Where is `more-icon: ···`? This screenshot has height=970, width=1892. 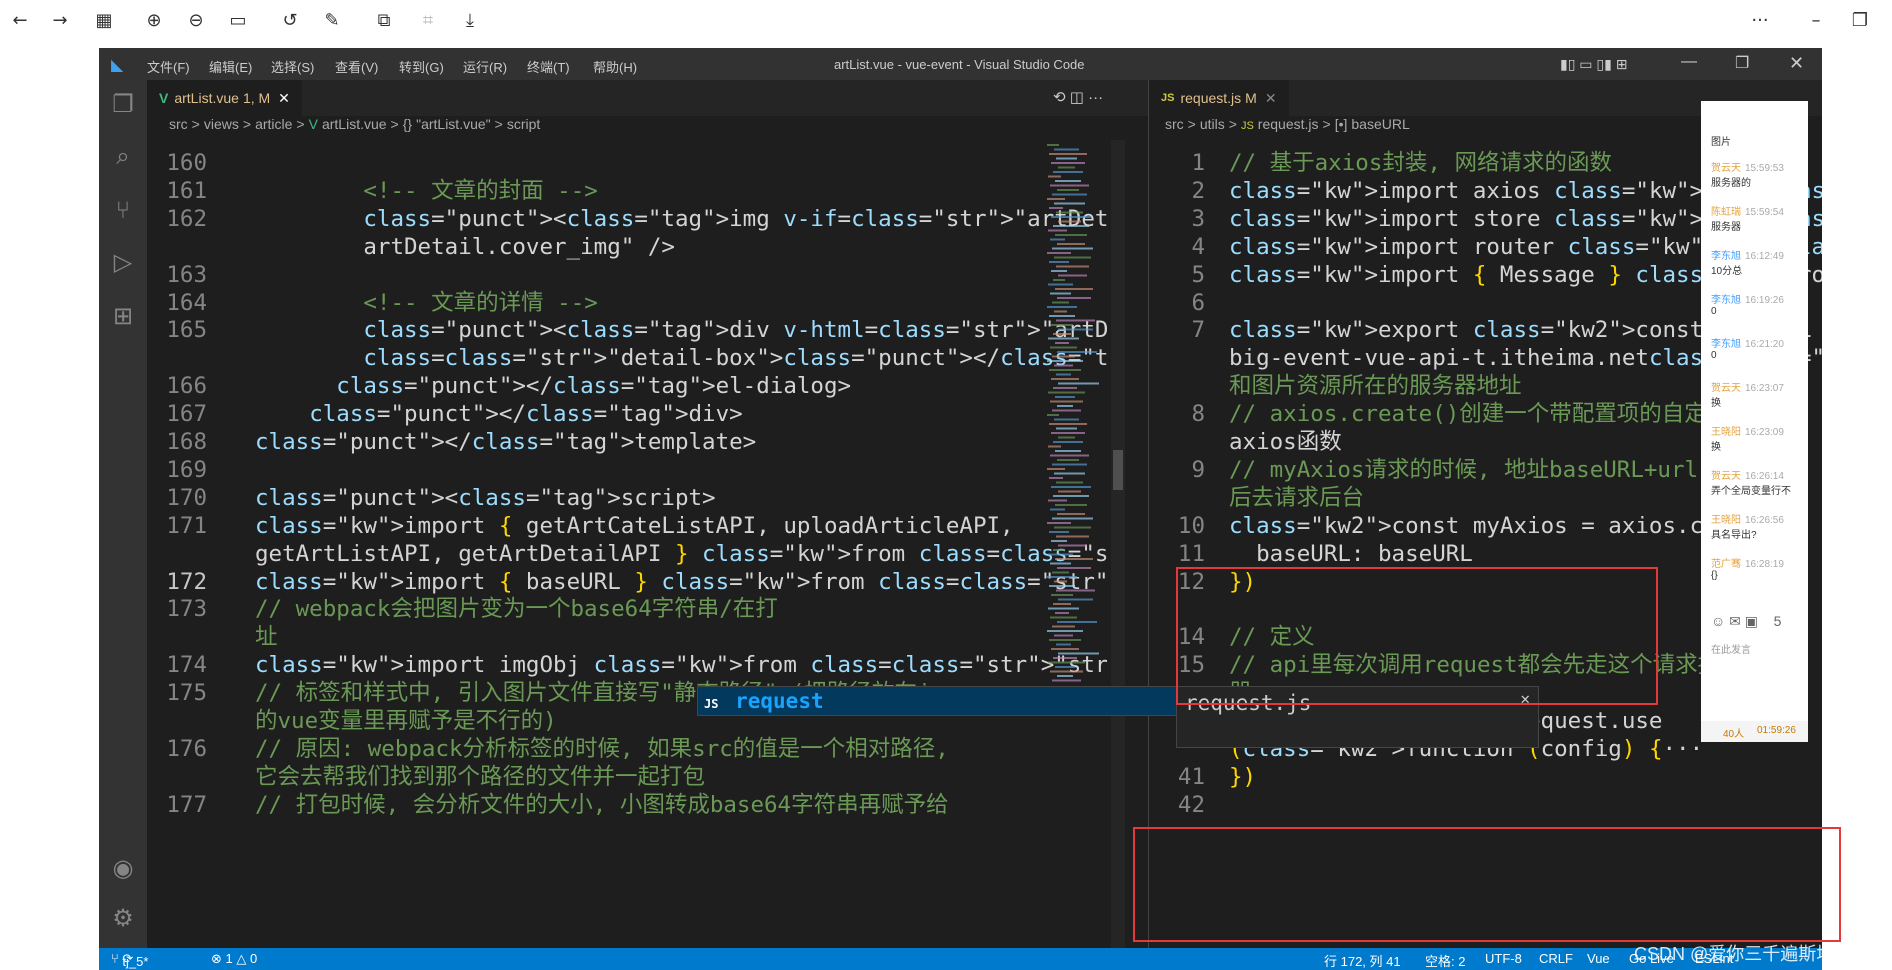
more-icon: ··· is located at coordinates (1760, 20).